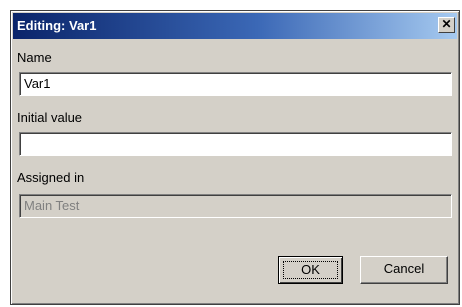 This screenshot has width=462, height=307. What do you see at coordinates (235, 26) in the screenshot?
I see `title-bar: Editing: Var1 ✕` at bounding box center [235, 26].